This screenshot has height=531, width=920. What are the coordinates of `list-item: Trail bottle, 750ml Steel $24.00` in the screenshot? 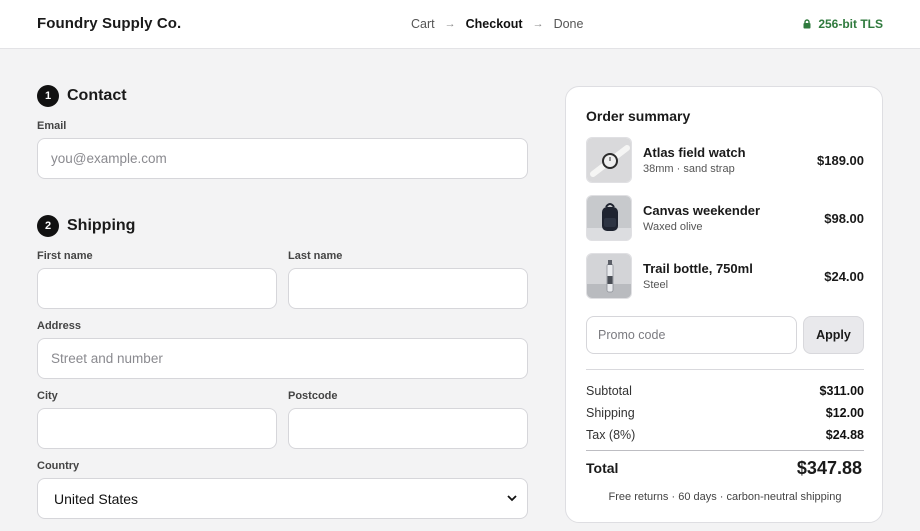 It's located at (725, 276).